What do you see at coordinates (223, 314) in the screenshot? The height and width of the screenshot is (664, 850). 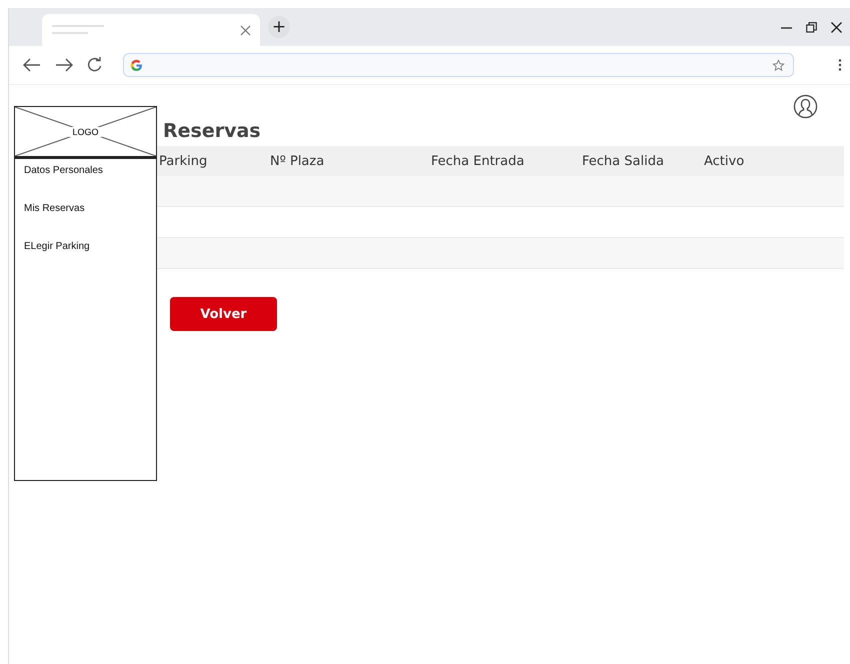 I see `back-button: Volver` at bounding box center [223, 314].